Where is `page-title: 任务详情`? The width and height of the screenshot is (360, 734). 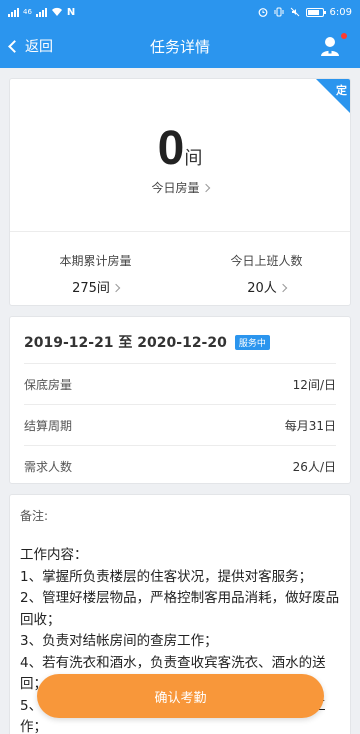
page-title: 任务详情 is located at coordinates (179, 46).